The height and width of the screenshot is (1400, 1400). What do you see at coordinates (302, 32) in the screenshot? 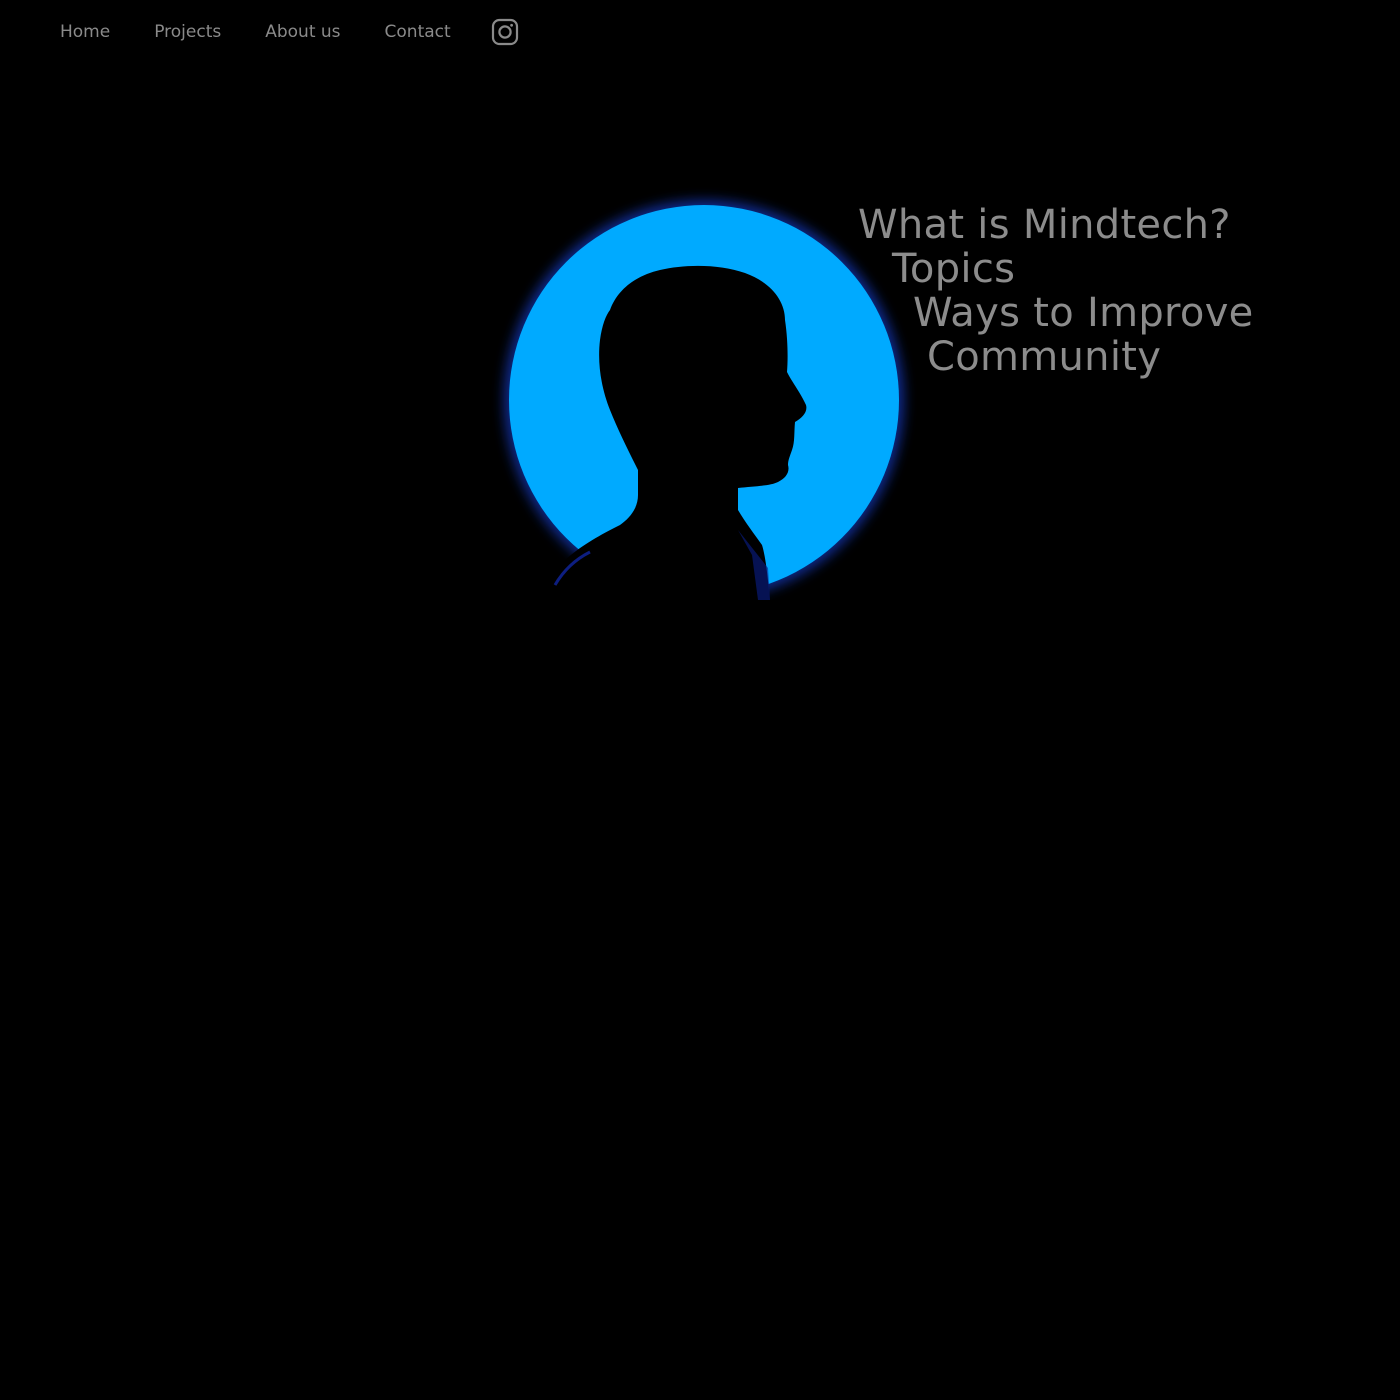
I see `nav-about-link: About us` at bounding box center [302, 32].